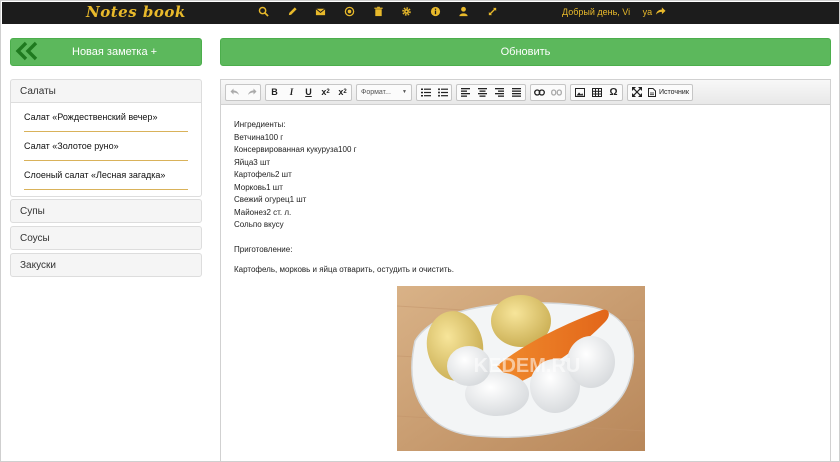 The height and width of the screenshot is (462, 840). Describe the element at coordinates (115, 52) in the screenshot. I see `new-note-label: Новая заметка +` at that location.